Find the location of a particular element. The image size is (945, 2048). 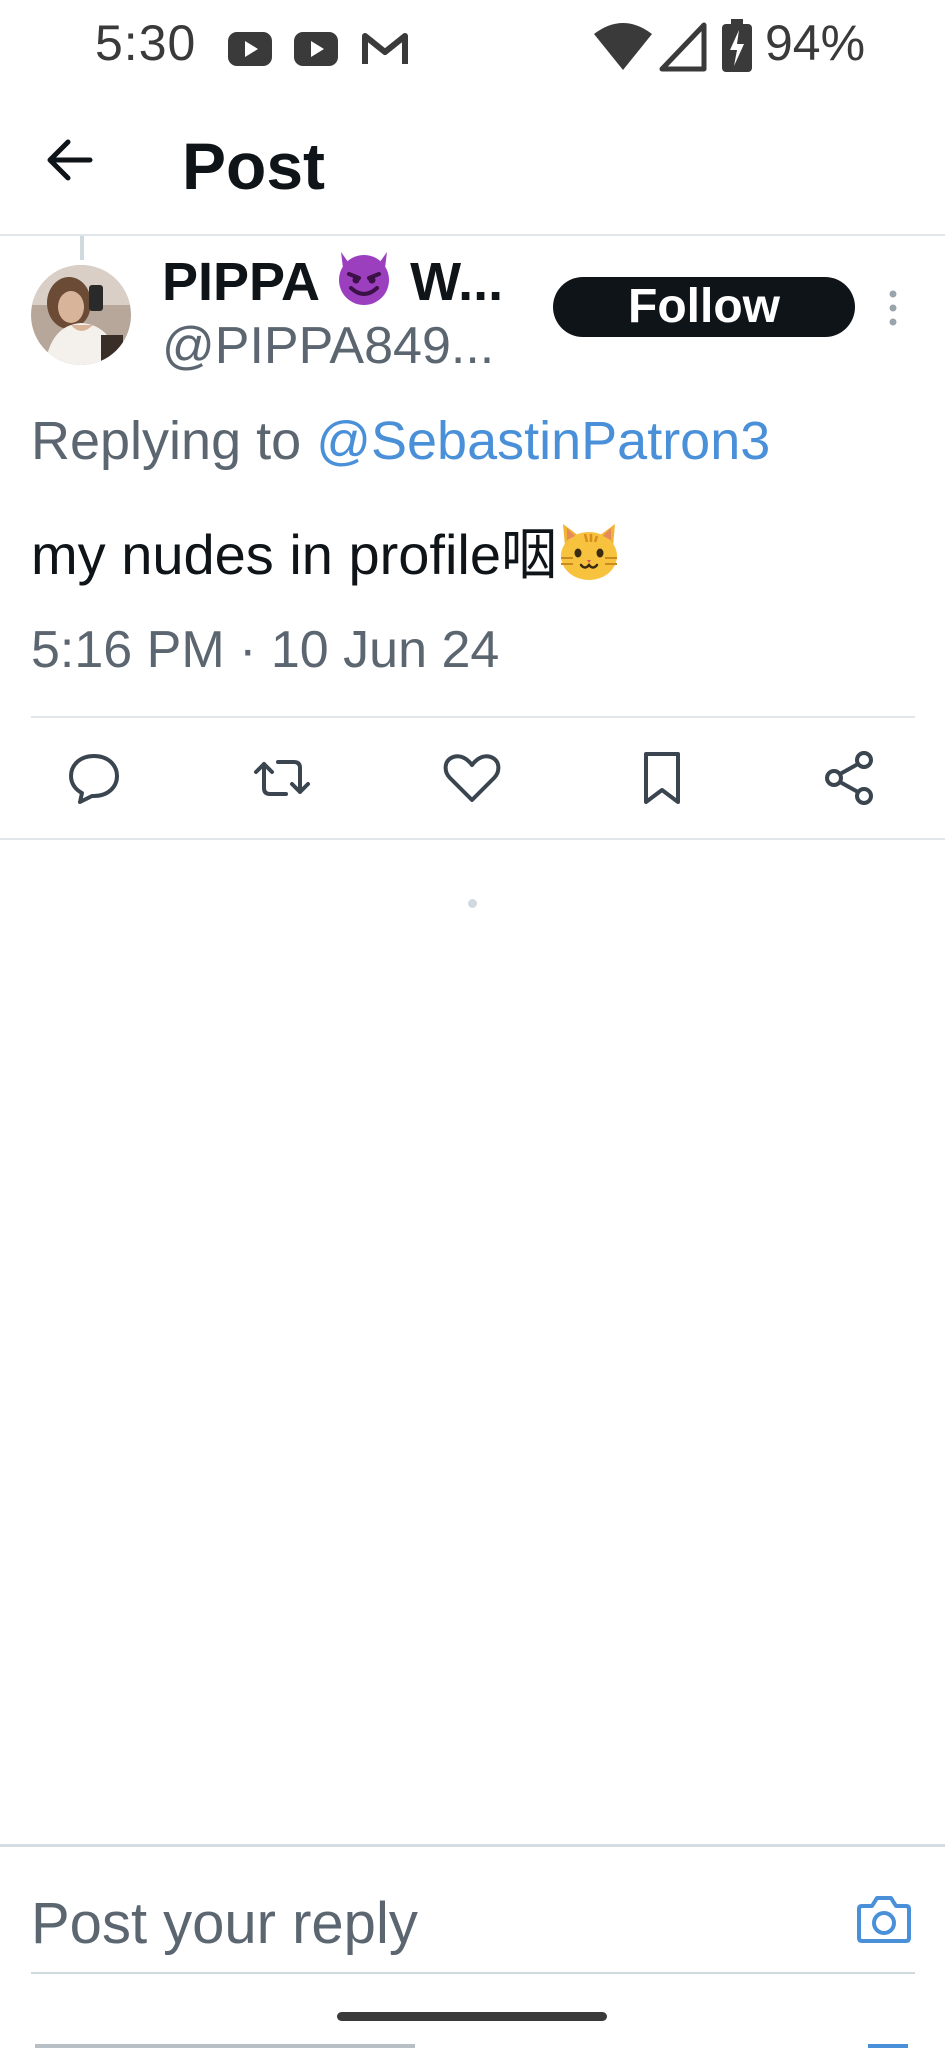

cell-signal-icon is located at coordinates (683, 47).